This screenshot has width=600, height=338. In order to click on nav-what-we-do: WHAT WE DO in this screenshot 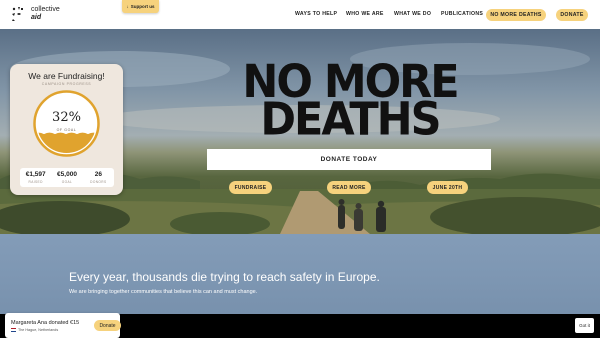, I will do `click(412, 14)`.